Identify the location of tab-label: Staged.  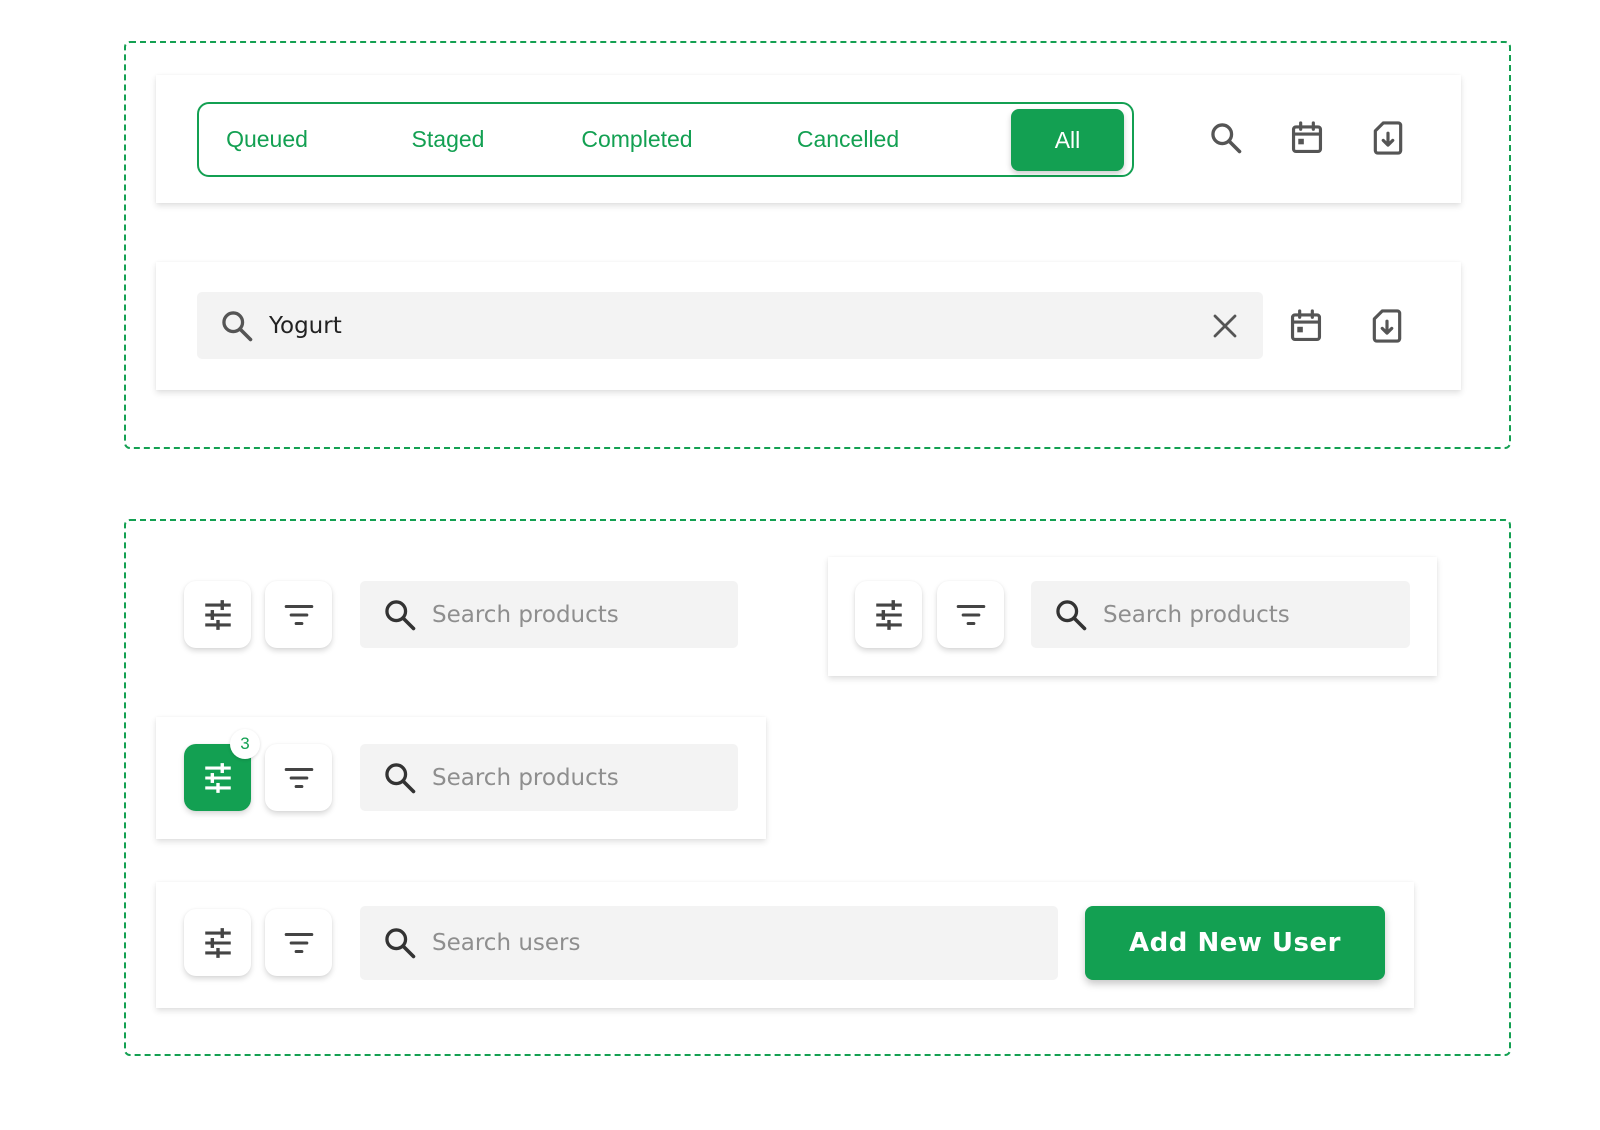
(448, 139).